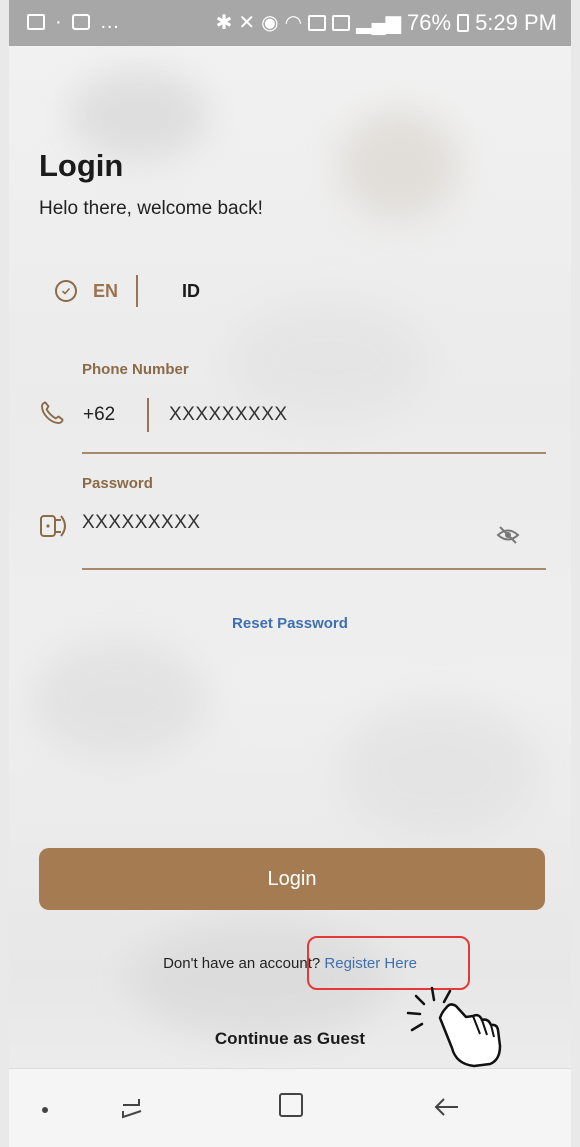  Describe the element at coordinates (293, 23) in the screenshot. I see `wifi-icon: ◠` at that location.